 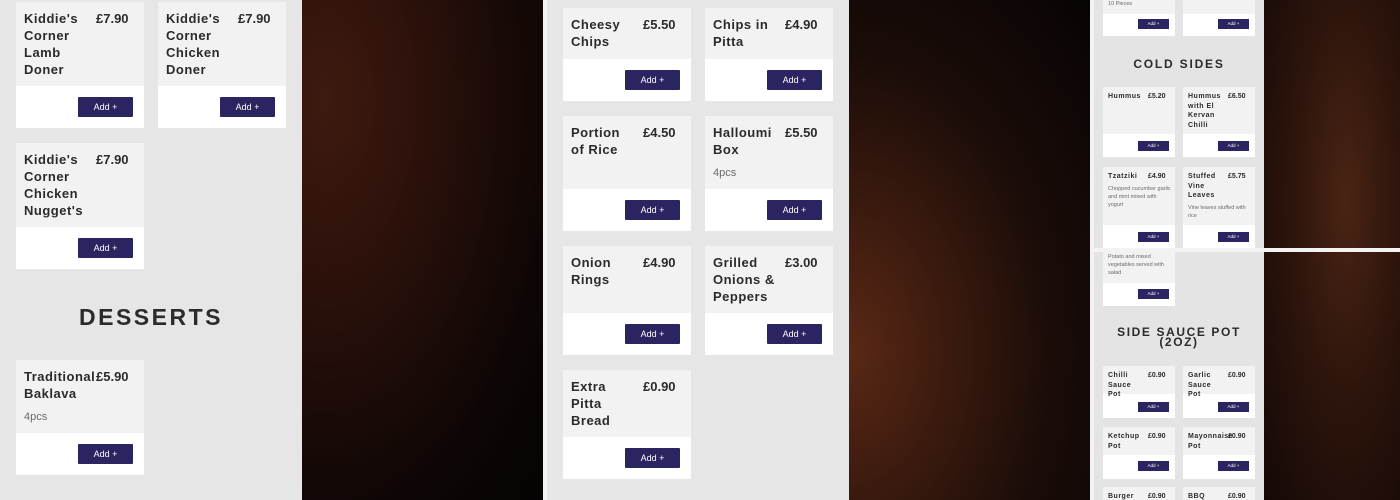 What do you see at coordinates (151, 317) in the screenshot?
I see `section-heading-desserts: DESSERTS` at bounding box center [151, 317].